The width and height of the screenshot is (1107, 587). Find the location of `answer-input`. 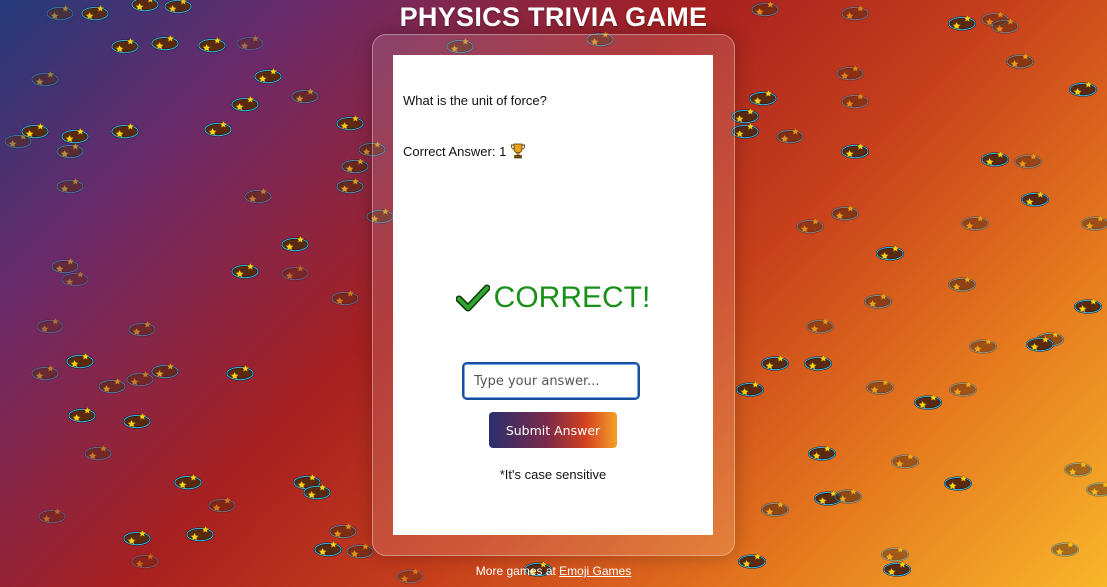

answer-input is located at coordinates (551, 381).